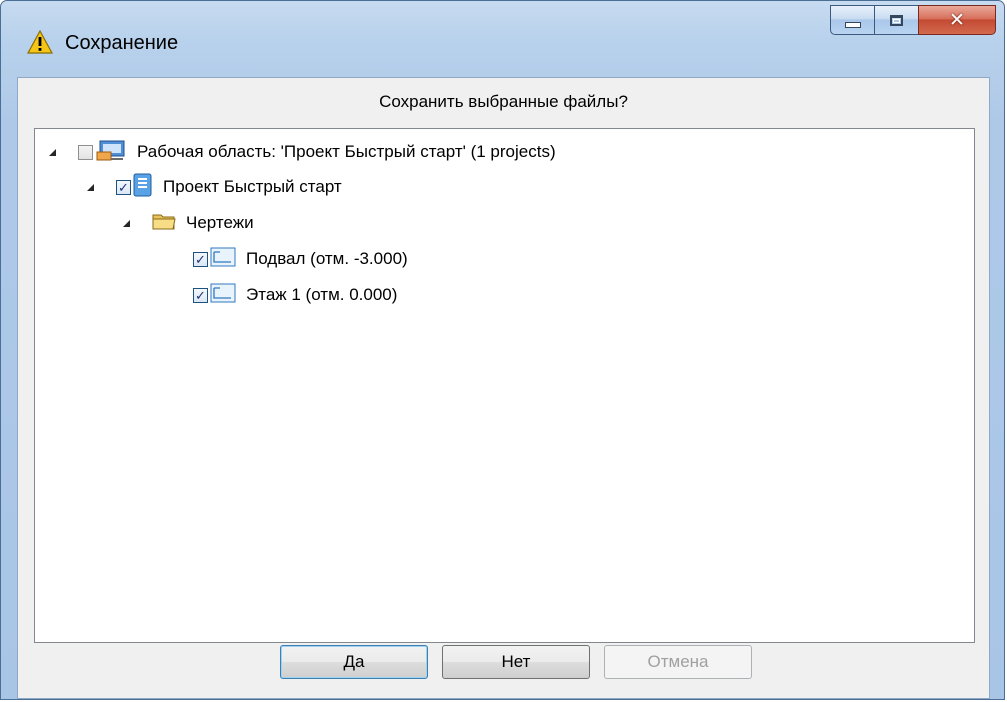 The height and width of the screenshot is (702, 1007). I want to click on maximize-icon, so click(896, 20).